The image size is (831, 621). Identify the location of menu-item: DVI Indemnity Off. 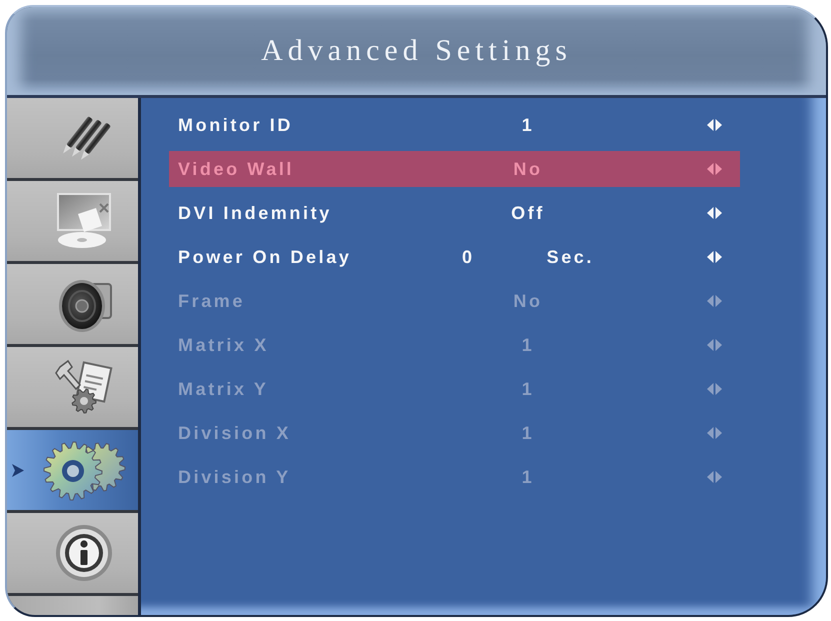
(454, 213).